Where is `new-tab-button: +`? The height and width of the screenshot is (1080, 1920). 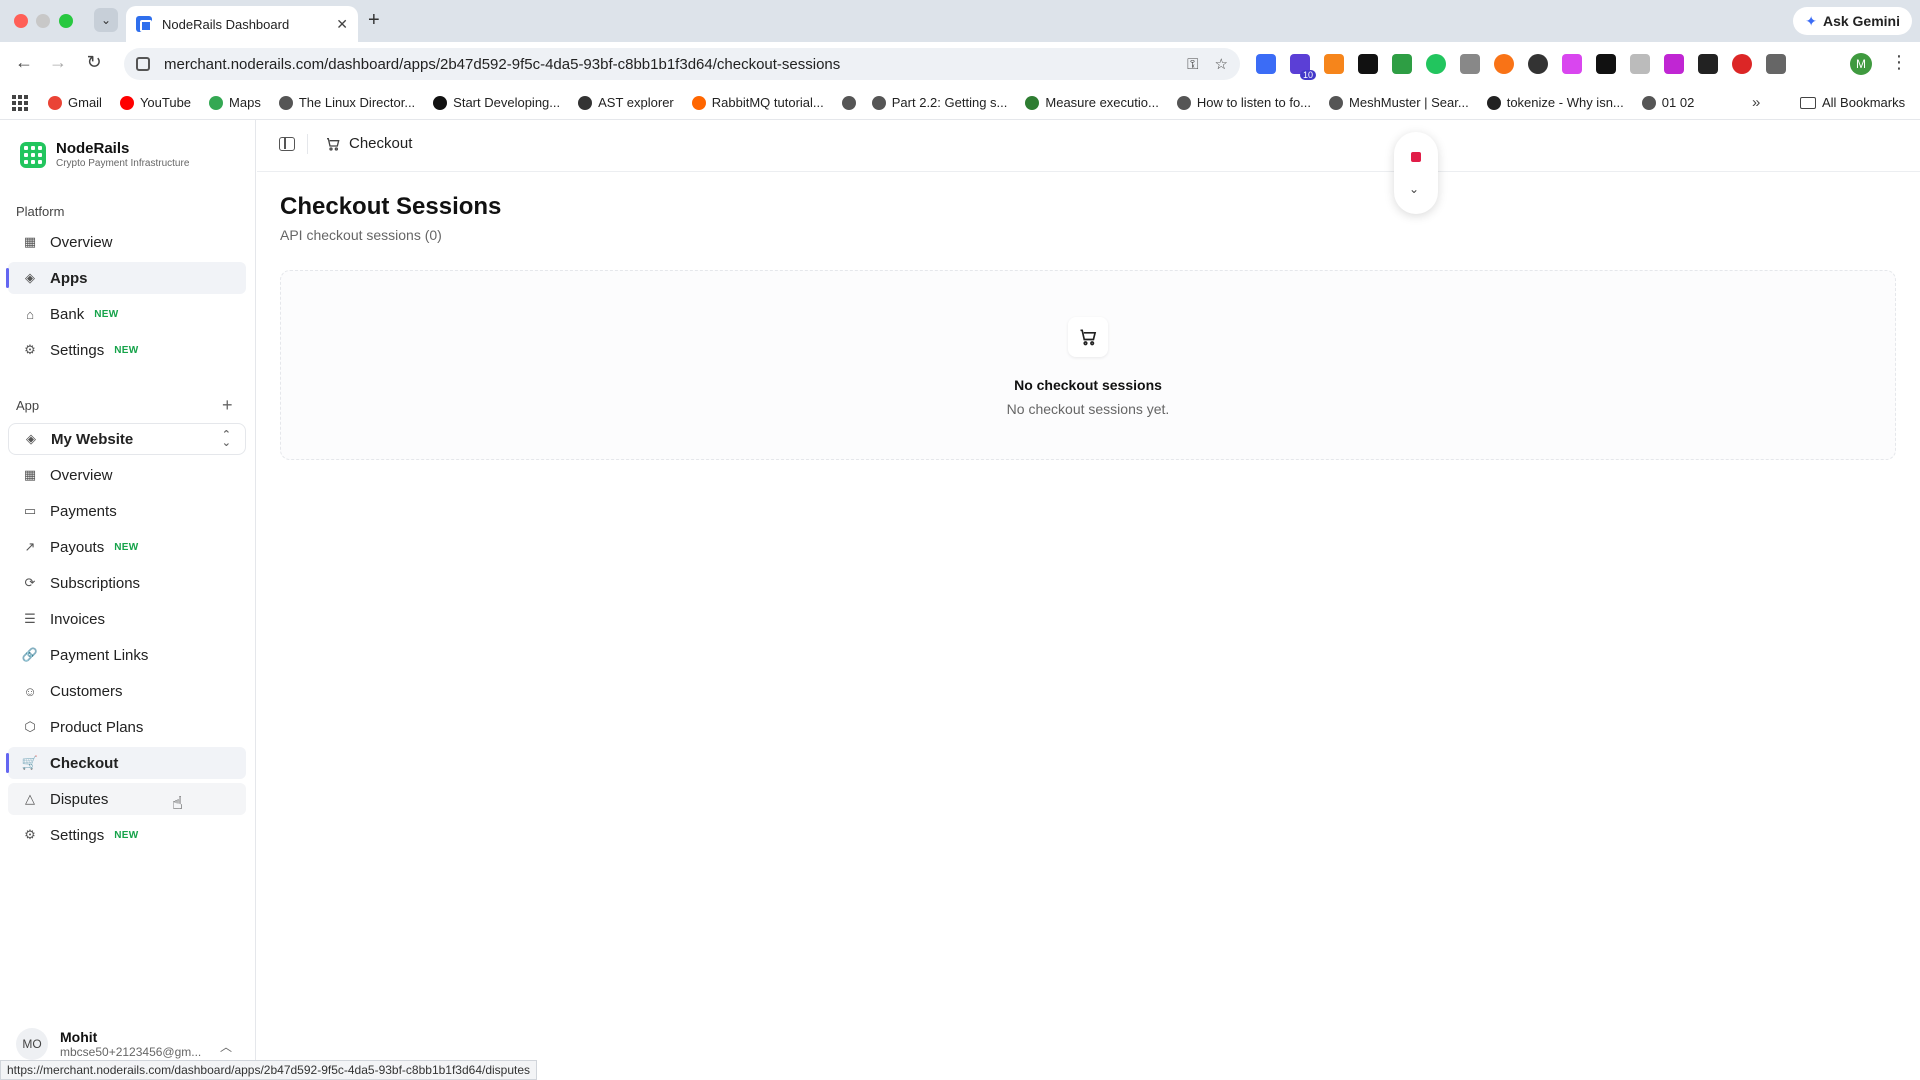 new-tab-button: + is located at coordinates (374, 20).